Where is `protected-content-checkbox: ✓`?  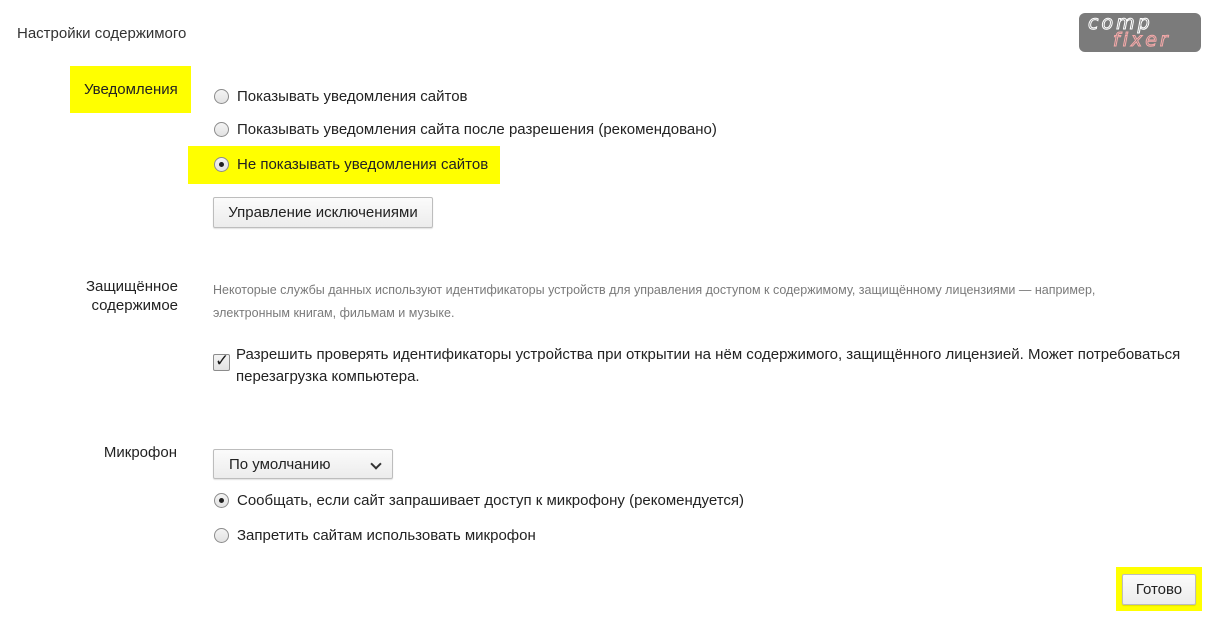
protected-content-checkbox: ✓ is located at coordinates (221, 361).